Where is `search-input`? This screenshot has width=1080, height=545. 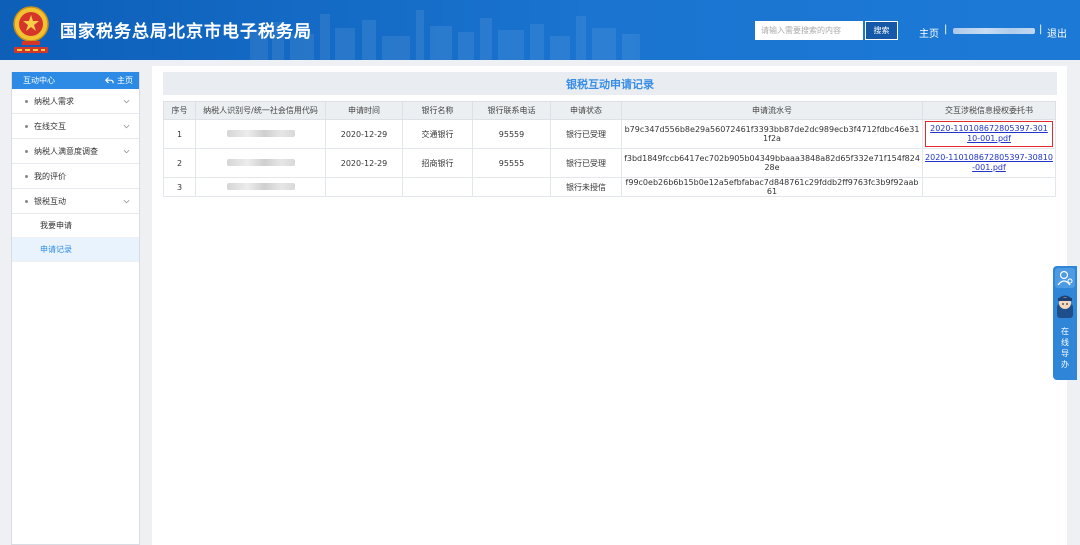
search-input is located at coordinates (809, 30).